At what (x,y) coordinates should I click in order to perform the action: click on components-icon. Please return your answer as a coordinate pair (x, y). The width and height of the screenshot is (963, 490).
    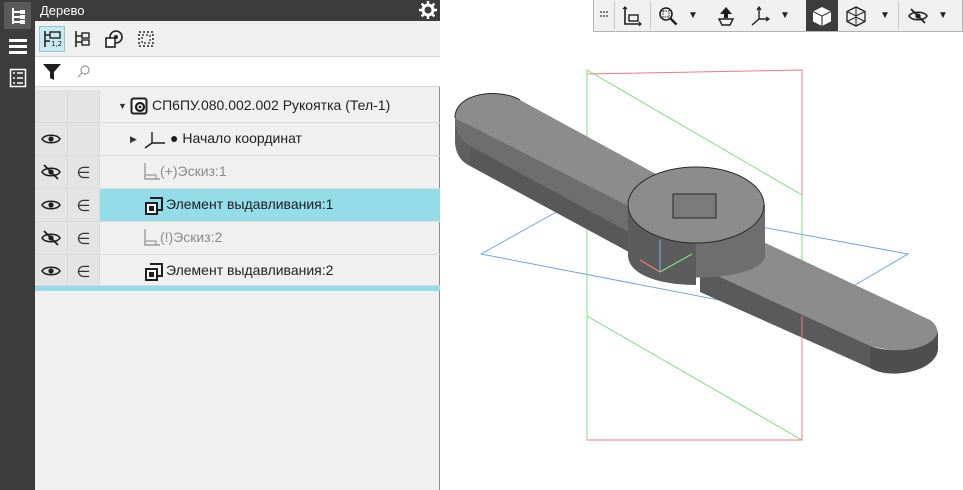
    Looking at the image, I should click on (114, 39).